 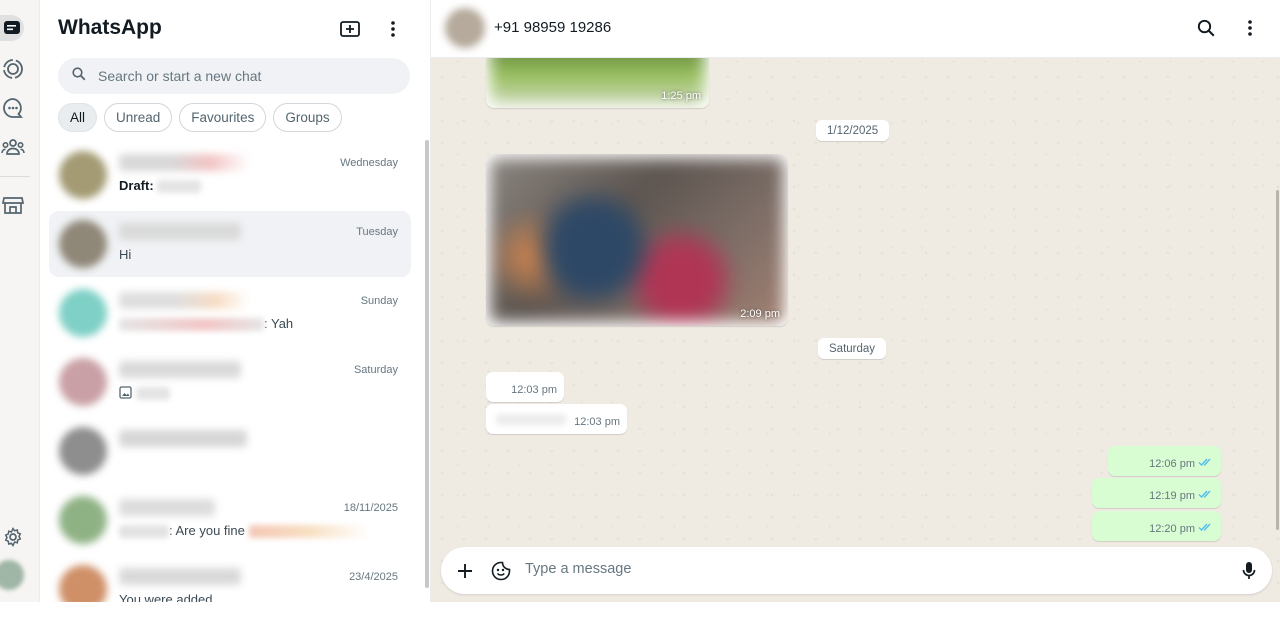 I want to click on image-thumbnail, so click(x=637, y=240).